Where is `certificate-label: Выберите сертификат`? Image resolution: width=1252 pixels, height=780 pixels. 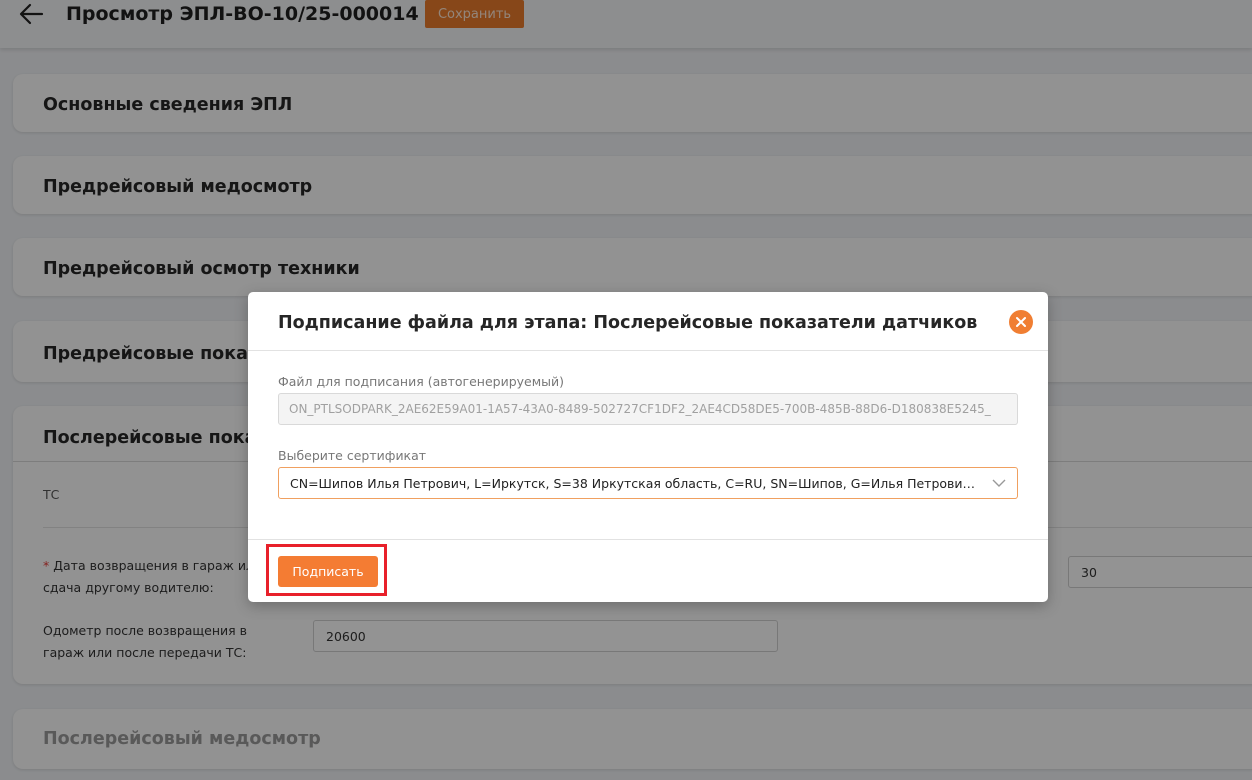 certificate-label: Выберите сертификат is located at coordinates (352, 455).